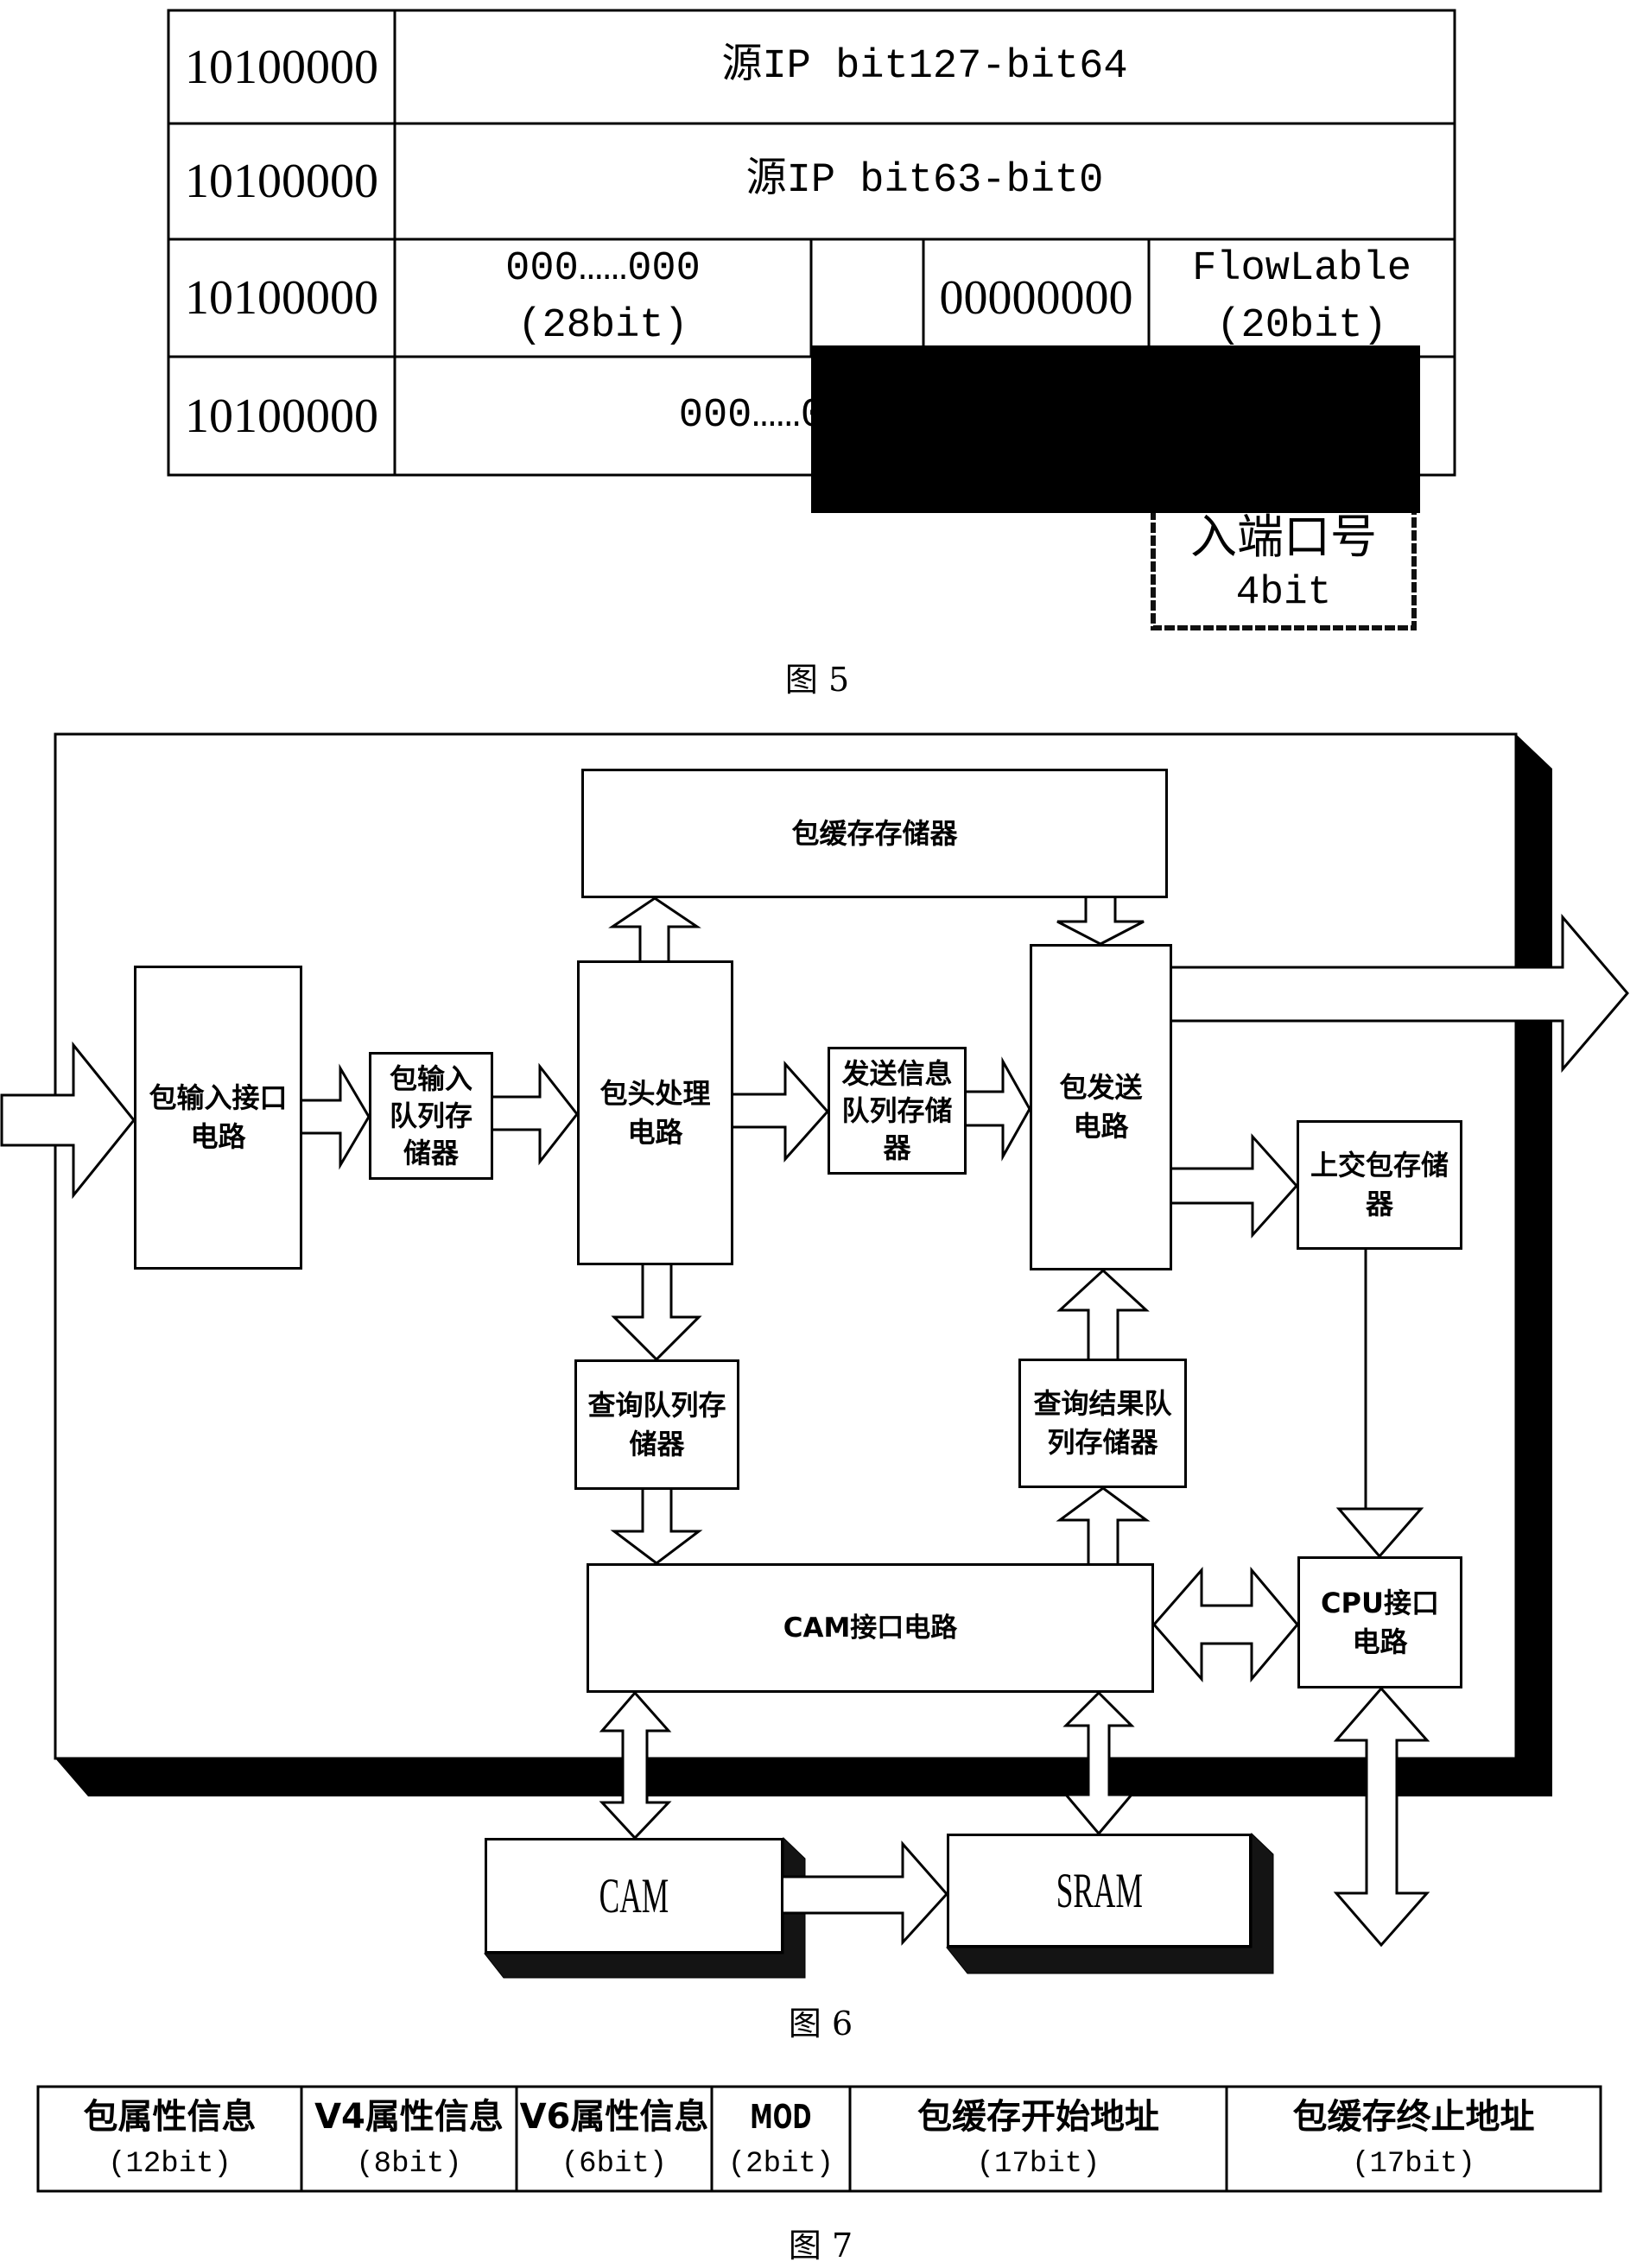  Describe the element at coordinates (820, 2024) in the screenshot. I see `figure-6-caption: 图 6` at that location.